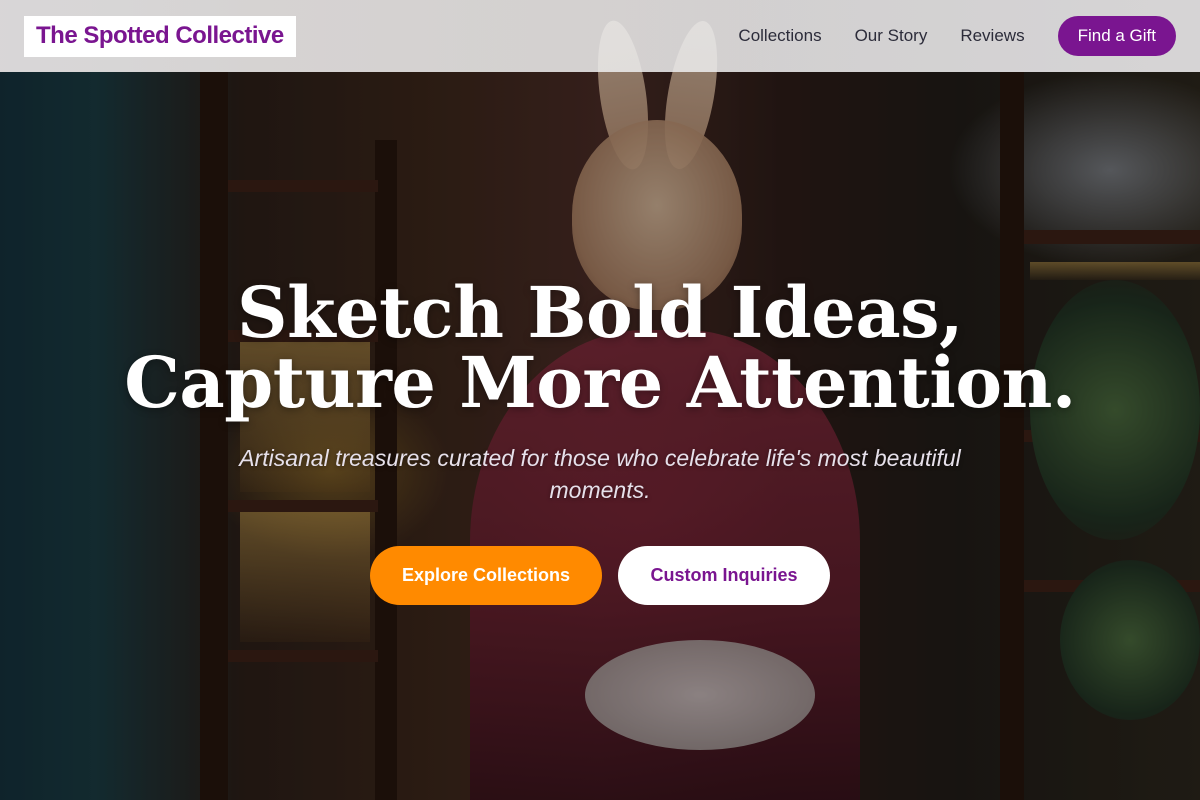 Image resolution: width=1200 pixels, height=800 pixels. What do you see at coordinates (160, 36) in the screenshot?
I see `brand-logo: The Spotted Collective` at bounding box center [160, 36].